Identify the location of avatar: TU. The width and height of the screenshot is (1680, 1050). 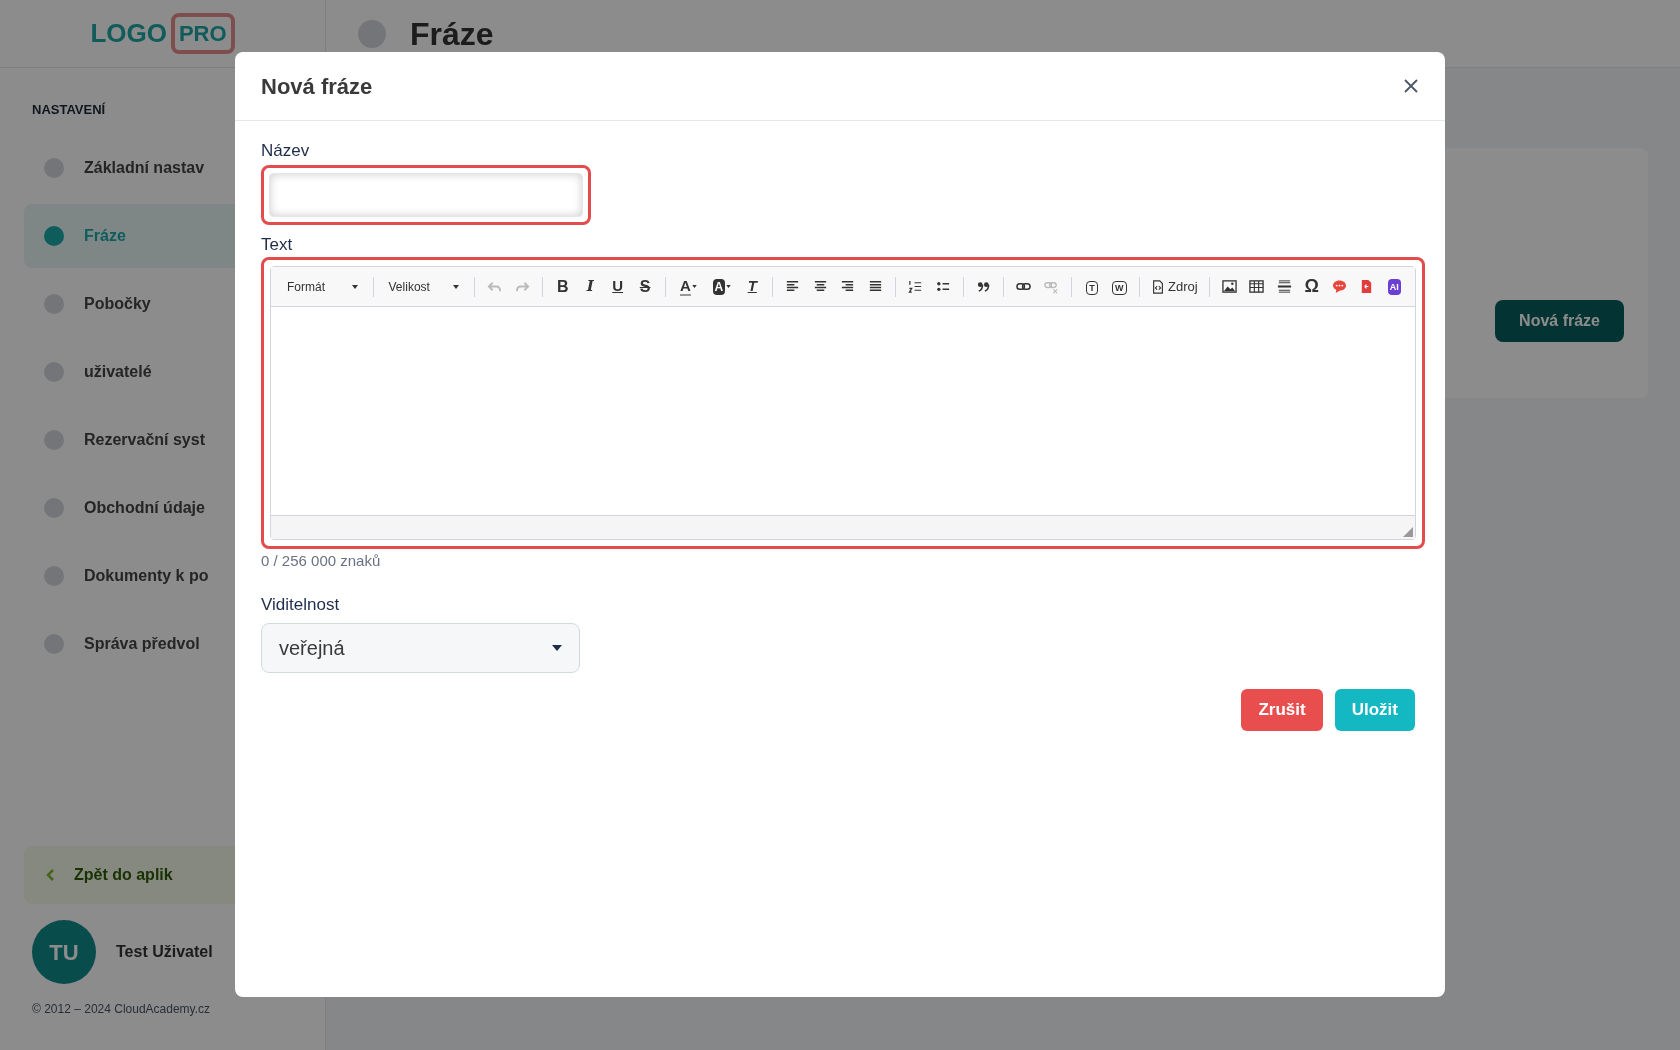
(64, 952).